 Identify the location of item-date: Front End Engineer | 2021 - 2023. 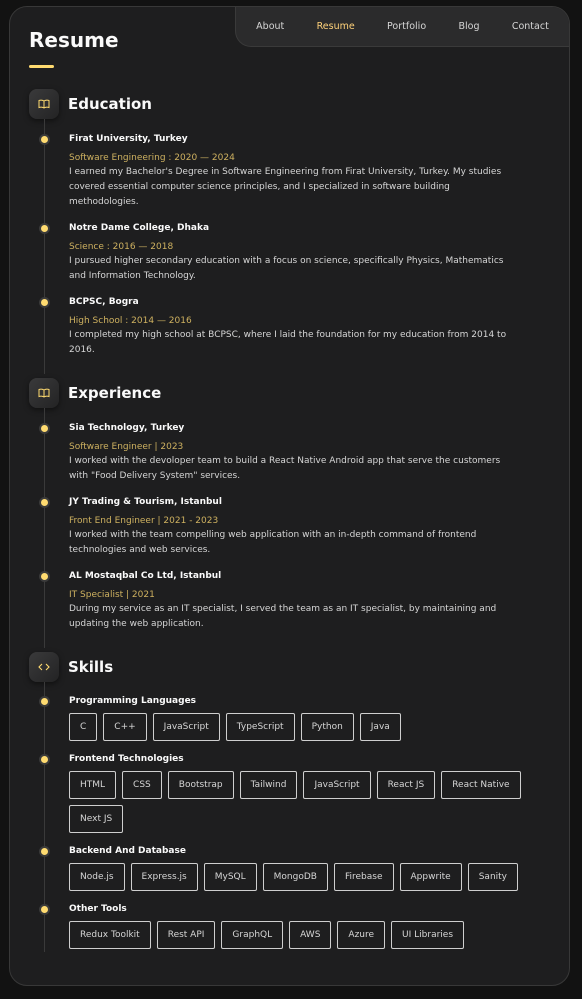
(144, 521).